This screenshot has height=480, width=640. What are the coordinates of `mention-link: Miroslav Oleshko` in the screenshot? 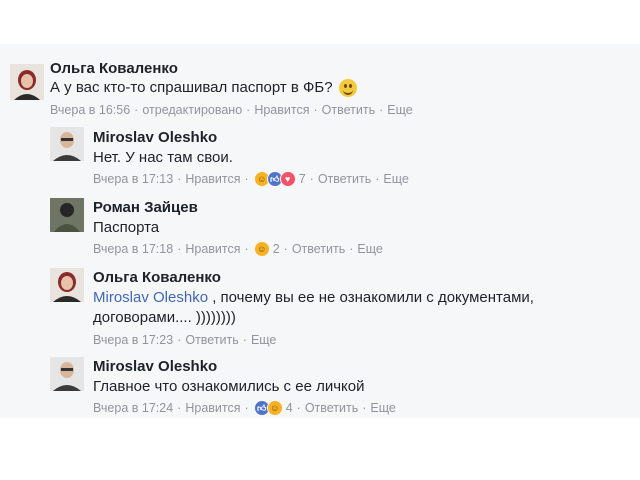 It's located at (150, 297).